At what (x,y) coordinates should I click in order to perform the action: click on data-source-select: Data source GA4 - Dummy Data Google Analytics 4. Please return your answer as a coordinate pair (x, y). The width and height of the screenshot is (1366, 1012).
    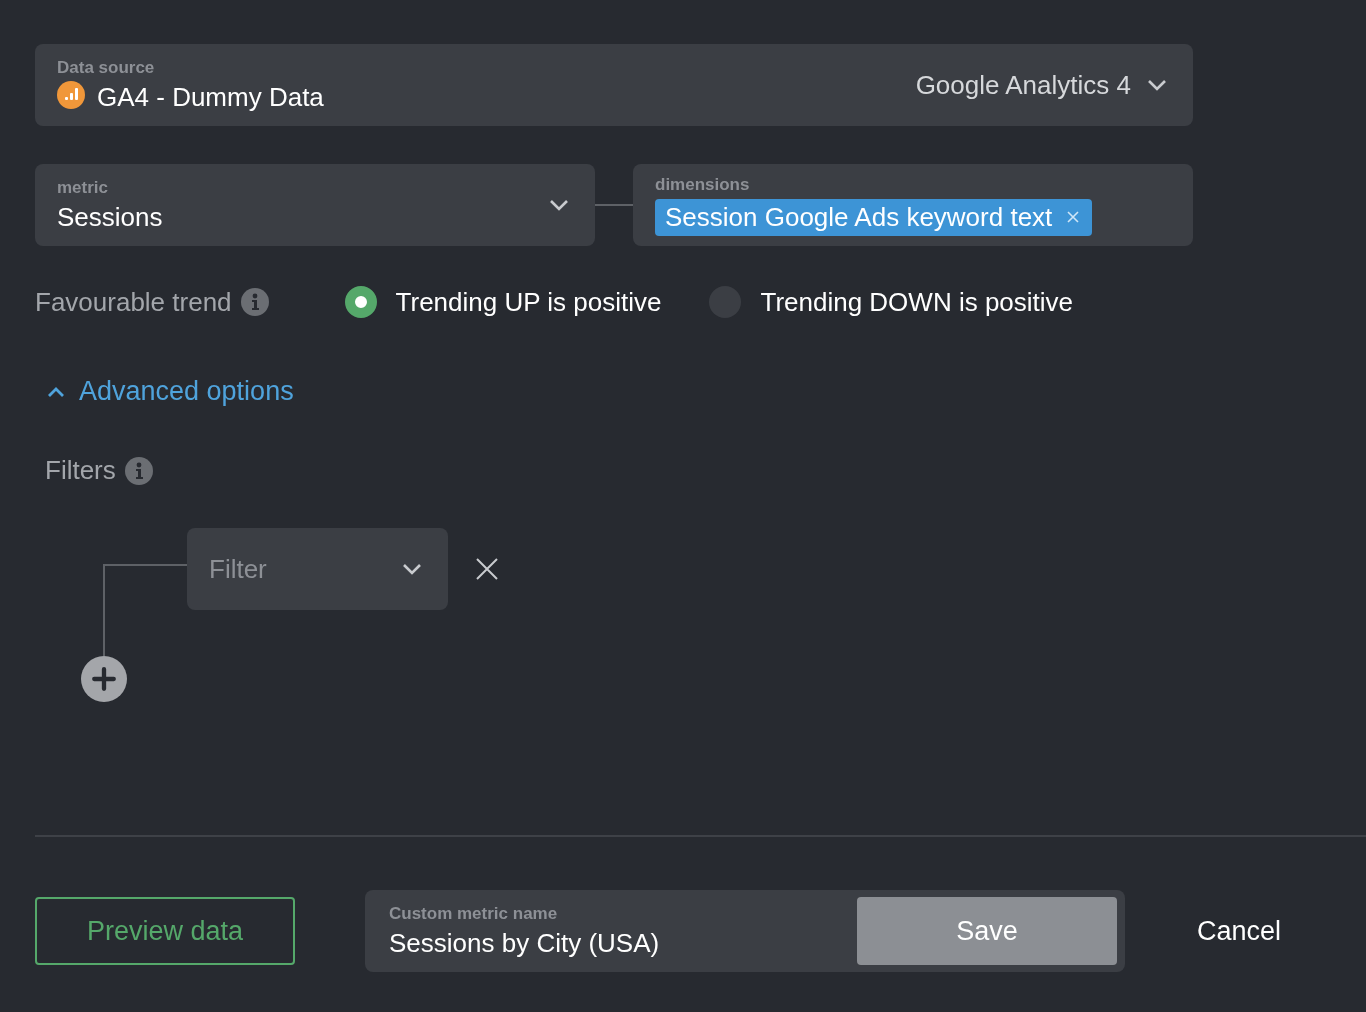
    Looking at the image, I should click on (614, 85).